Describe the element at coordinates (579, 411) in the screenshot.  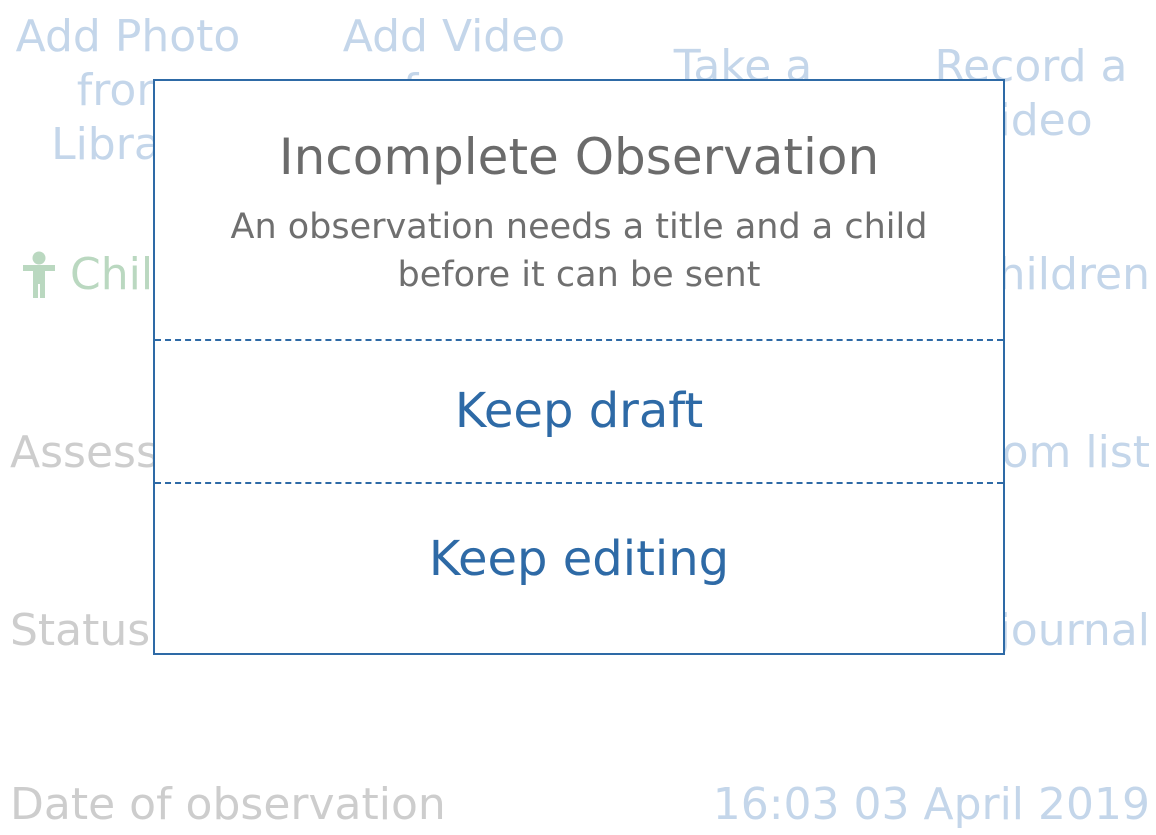
I see `keep-draft-button: Keep draft` at that location.